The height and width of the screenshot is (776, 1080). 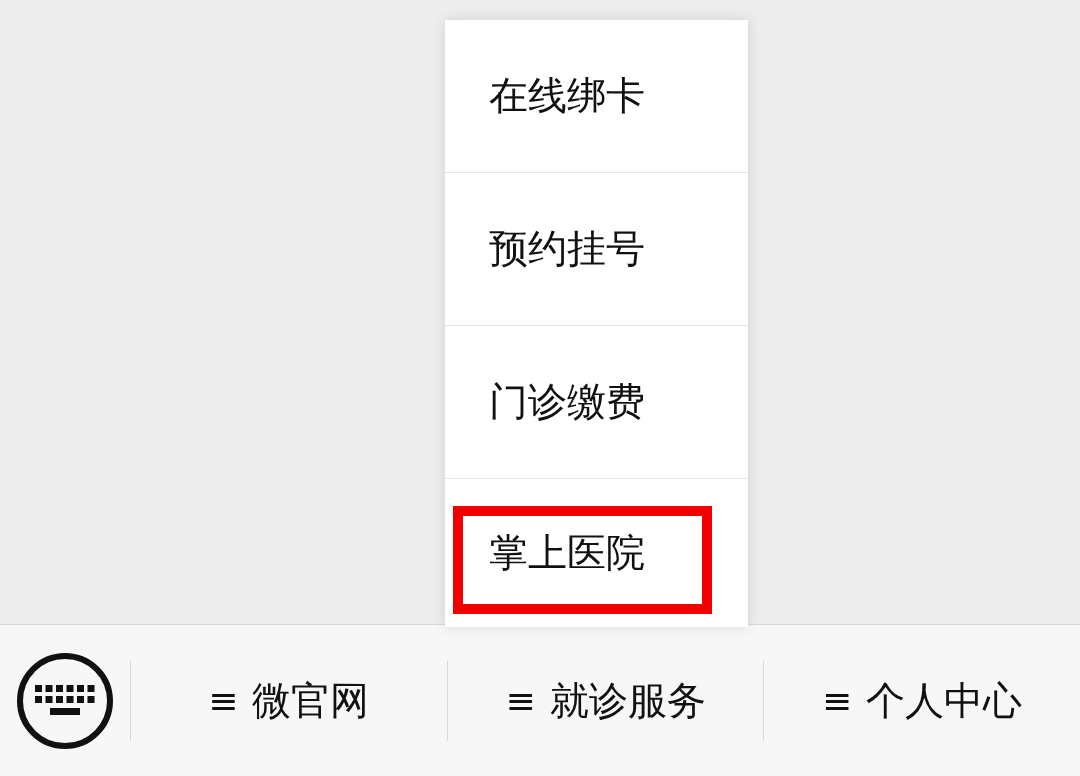 What do you see at coordinates (606, 700) in the screenshot?
I see `menu-button: ≡ 就诊服务` at bounding box center [606, 700].